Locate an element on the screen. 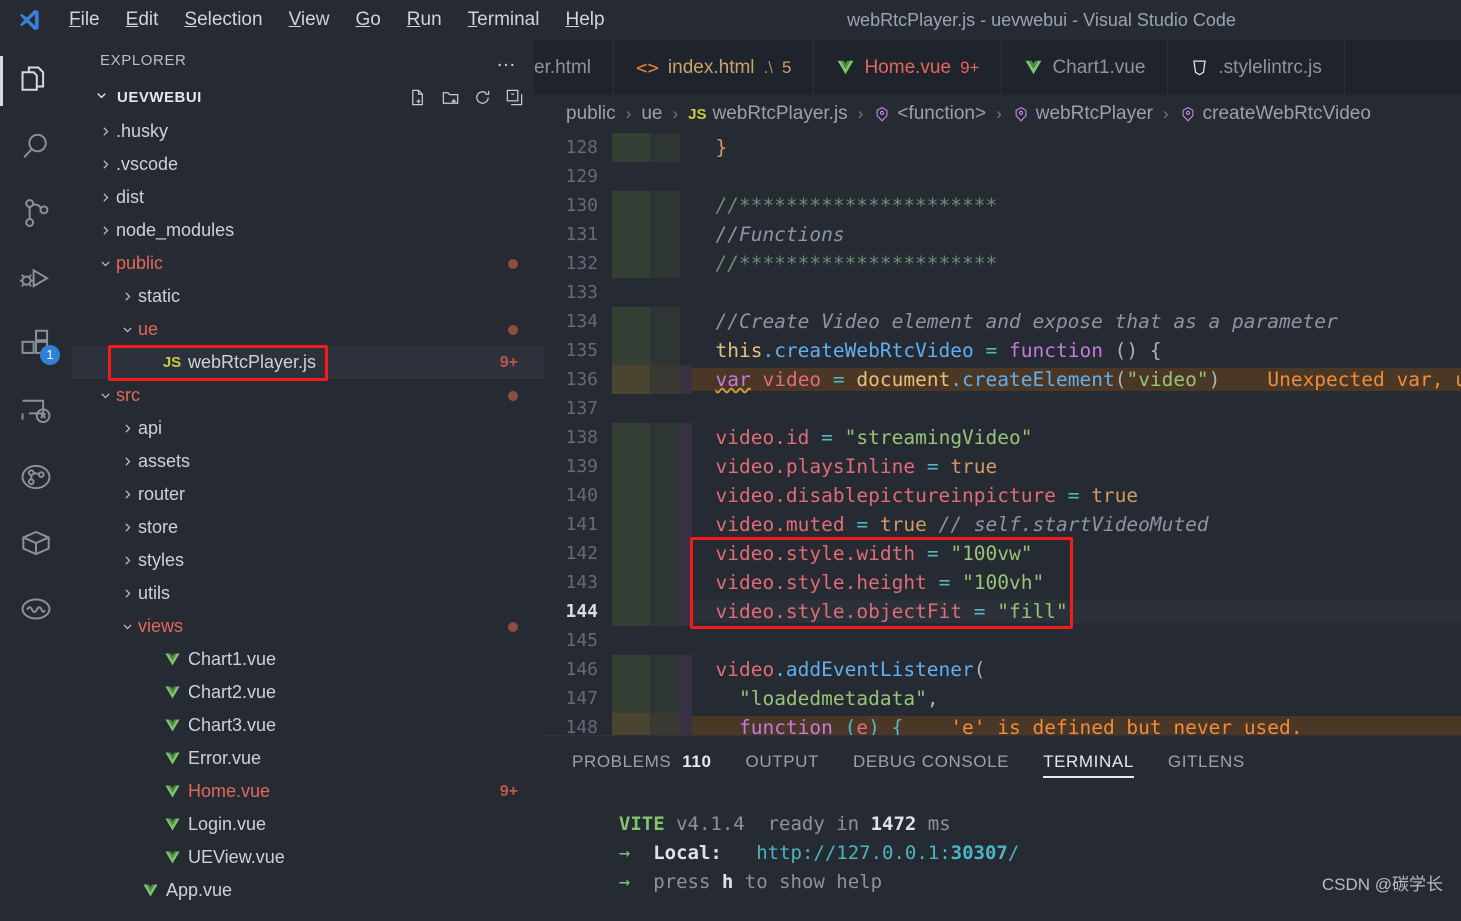 Image resolution: width=1461 pixels, height=921 pixels. code-line: 145 is located at coordinates (1002, 640).